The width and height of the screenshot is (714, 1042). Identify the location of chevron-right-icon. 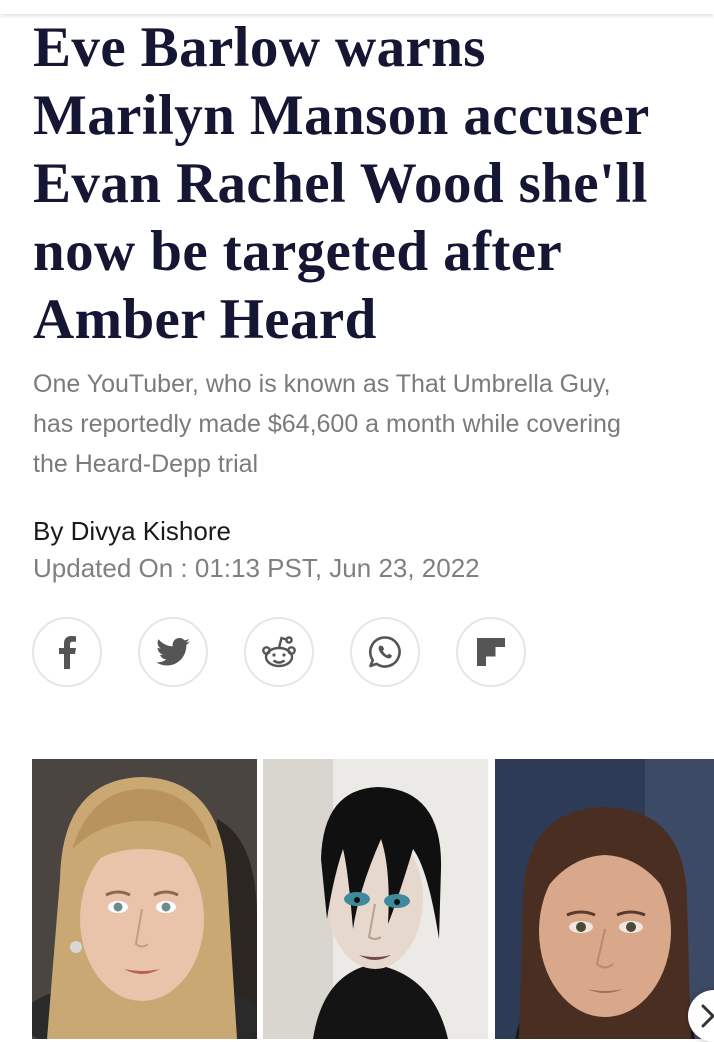
(707, 1016).